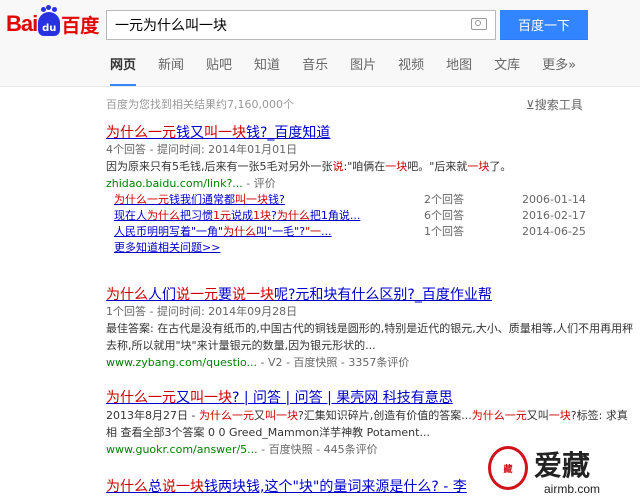 This screenshot has height=503, width=640. Describe the element at coordinates (559, 71) in the screenshot. I see `tab-more: 更多»` at that location.